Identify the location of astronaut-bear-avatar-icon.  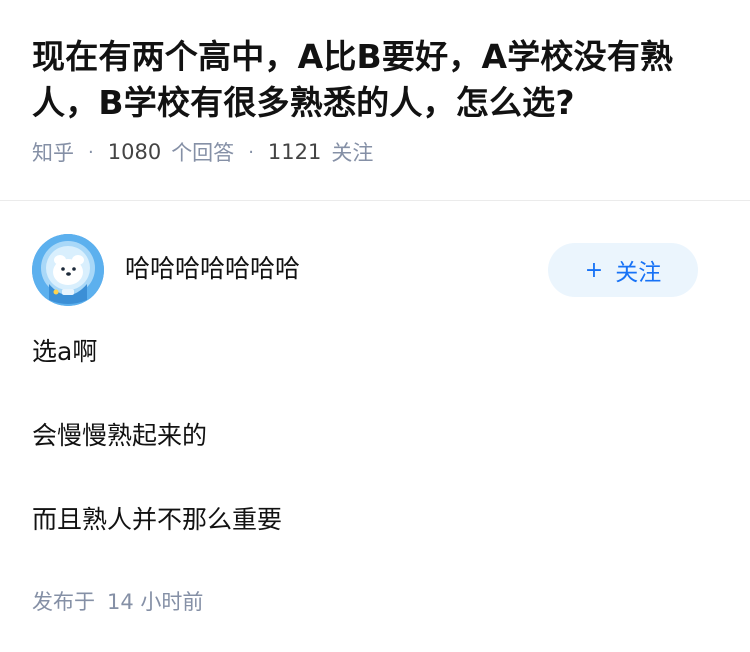
(68, 270).